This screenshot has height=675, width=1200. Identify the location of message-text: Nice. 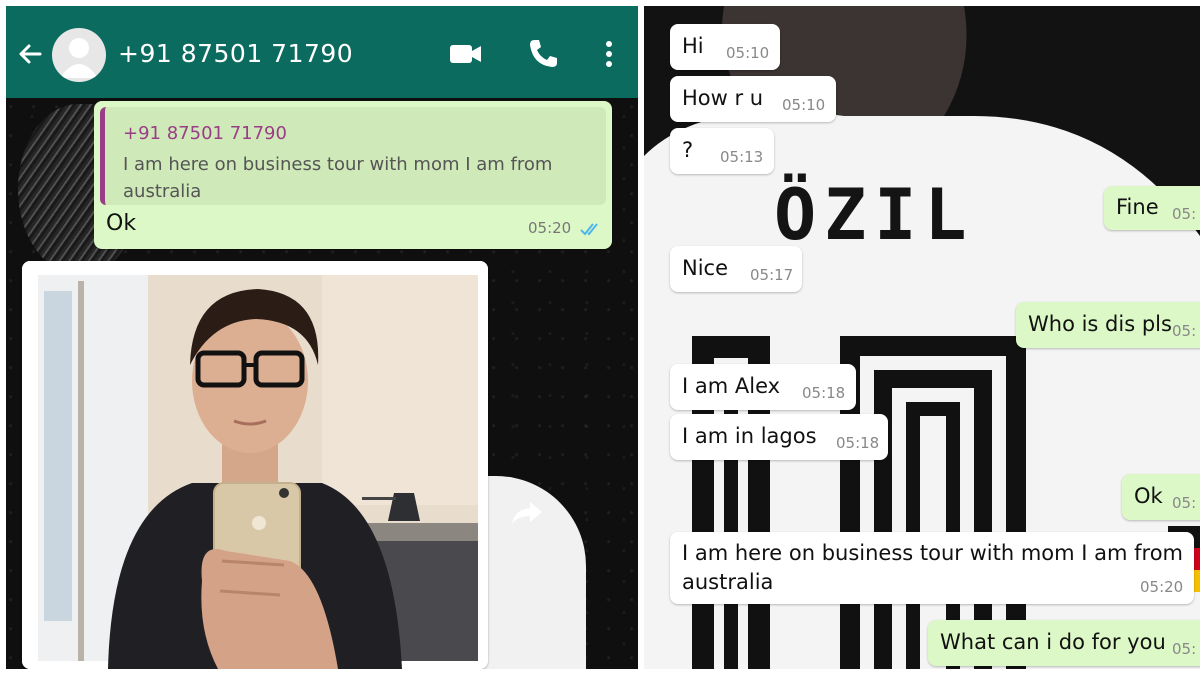
(705, 268).